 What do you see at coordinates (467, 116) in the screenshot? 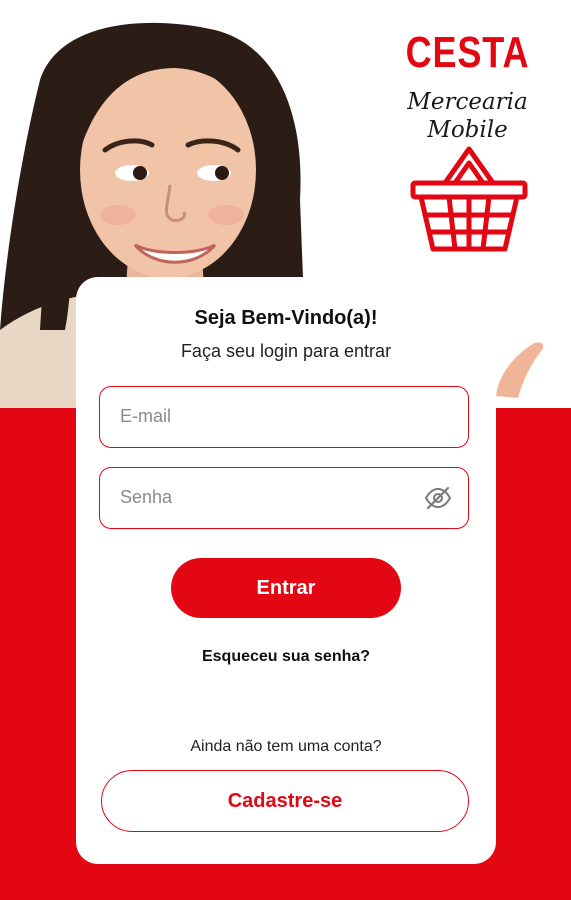
I see `brand-tagline: Mercearia Mobile` at bounding box center [467, 116].